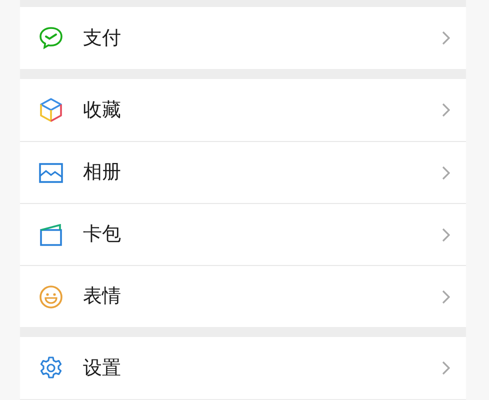  I want to click on menu-label: 表情, so click(102, 297).